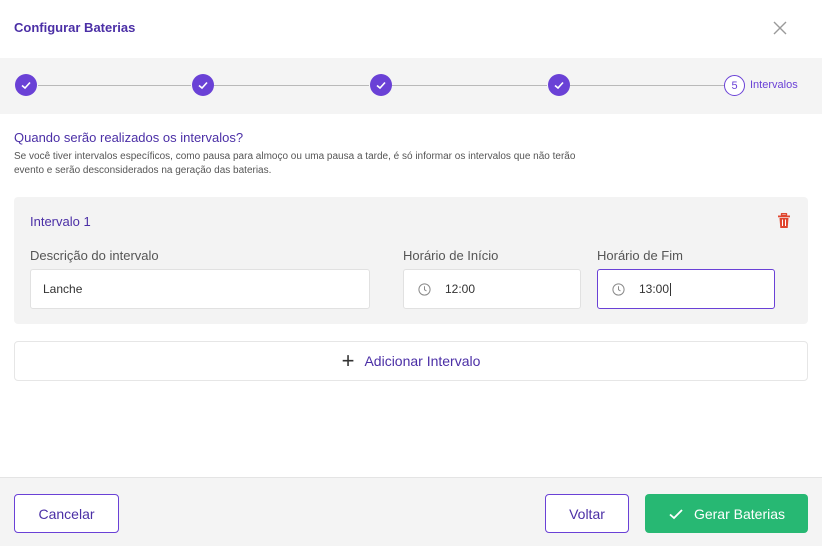 This screenshot has width=822, height=546. I want to click on start-time-input: 12:00, so click(492, 289).